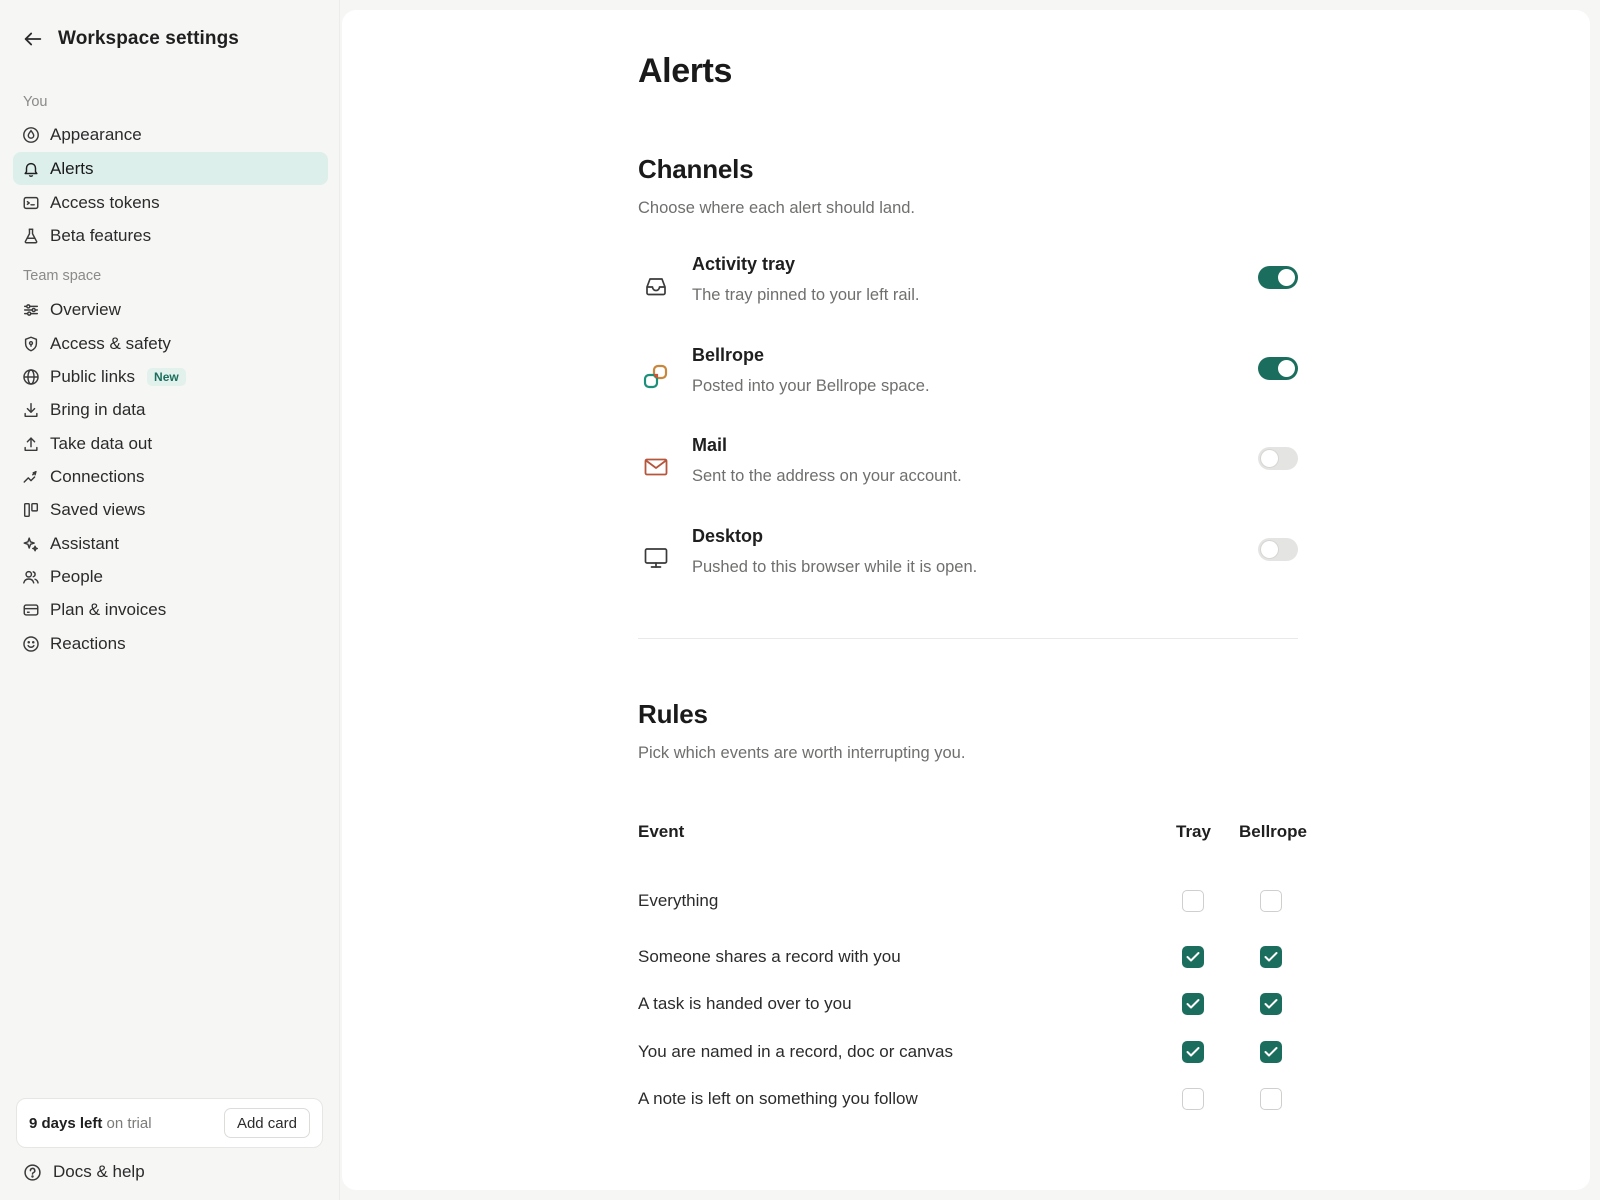 The width and height of the screenshot is (1600, 1200). Describe the element at coordinates (97, 476) in the screenshot. I see `sidebar-item-label: Connections` at that location.